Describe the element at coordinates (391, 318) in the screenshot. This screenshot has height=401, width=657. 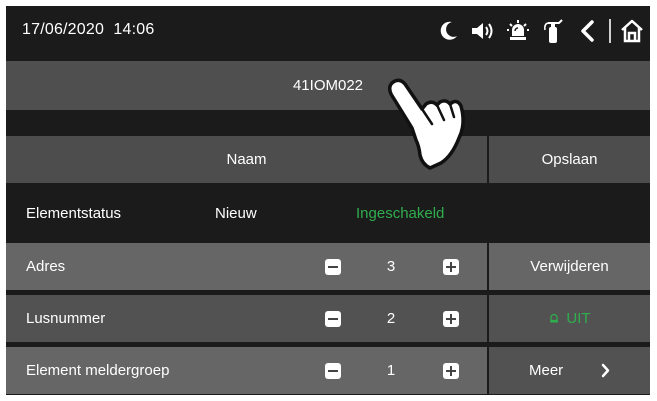
I see `stepper-value: 2` at that location.